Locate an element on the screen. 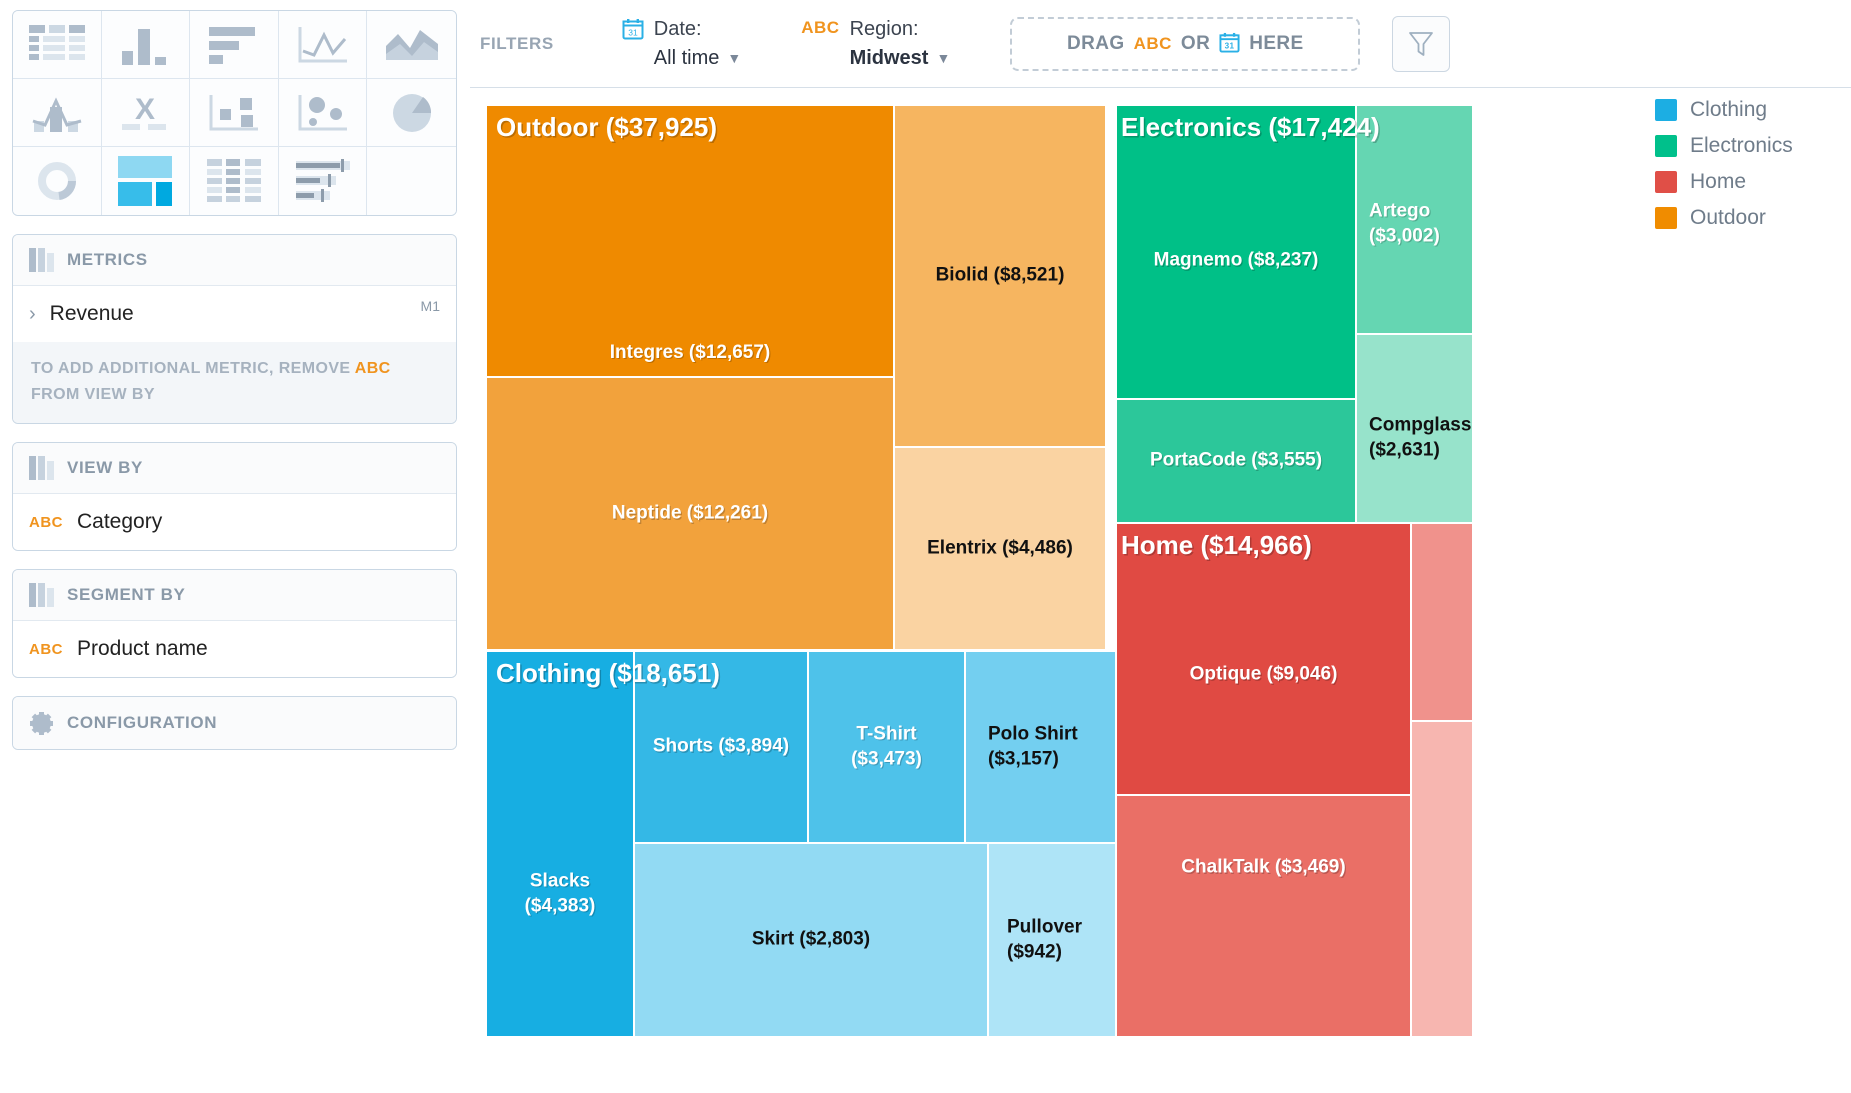 The height and width of the screenshot is (1093, 1851). filter-funnel-button is located at coordinates (1421, 43).